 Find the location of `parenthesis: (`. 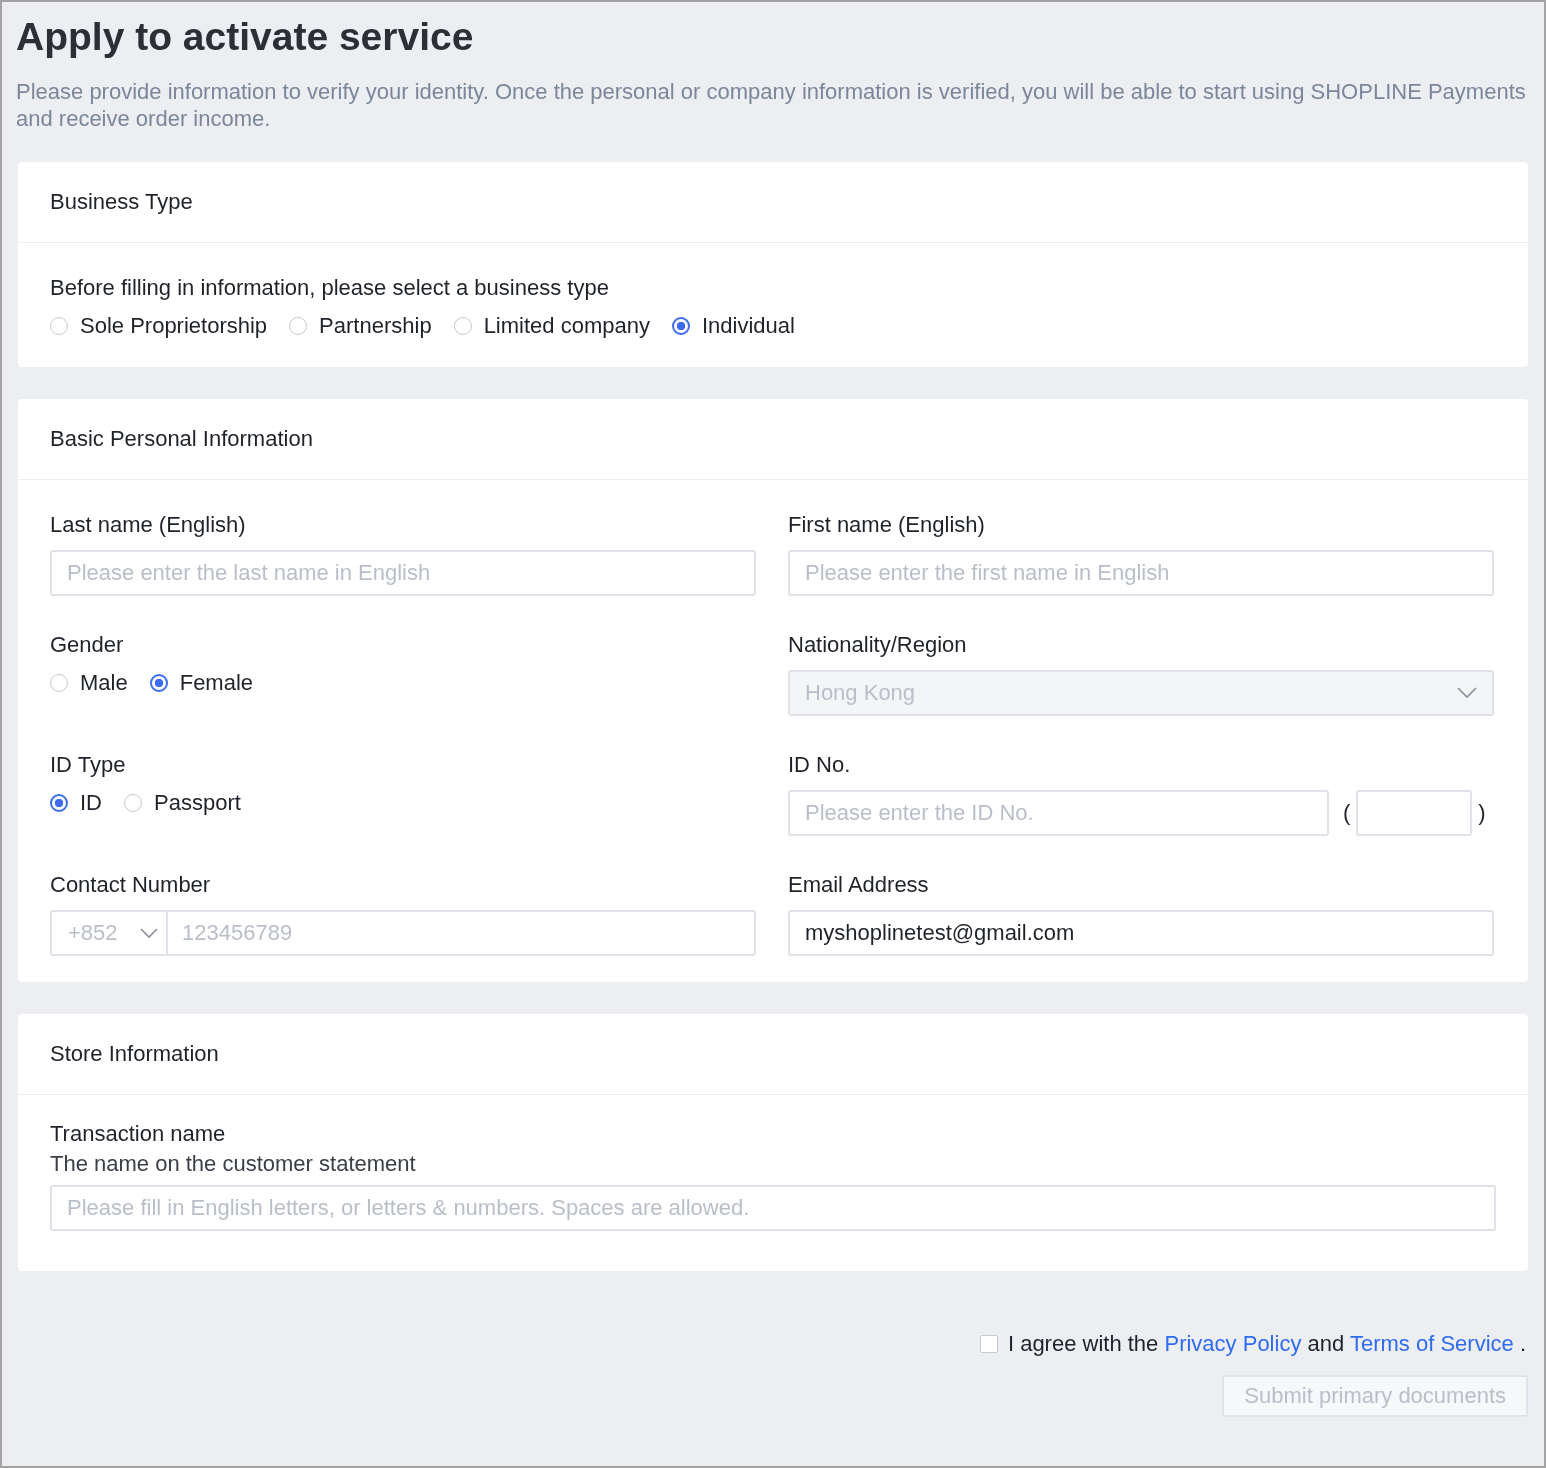

parenthesis: ( is located at coordinates (1347, 813).